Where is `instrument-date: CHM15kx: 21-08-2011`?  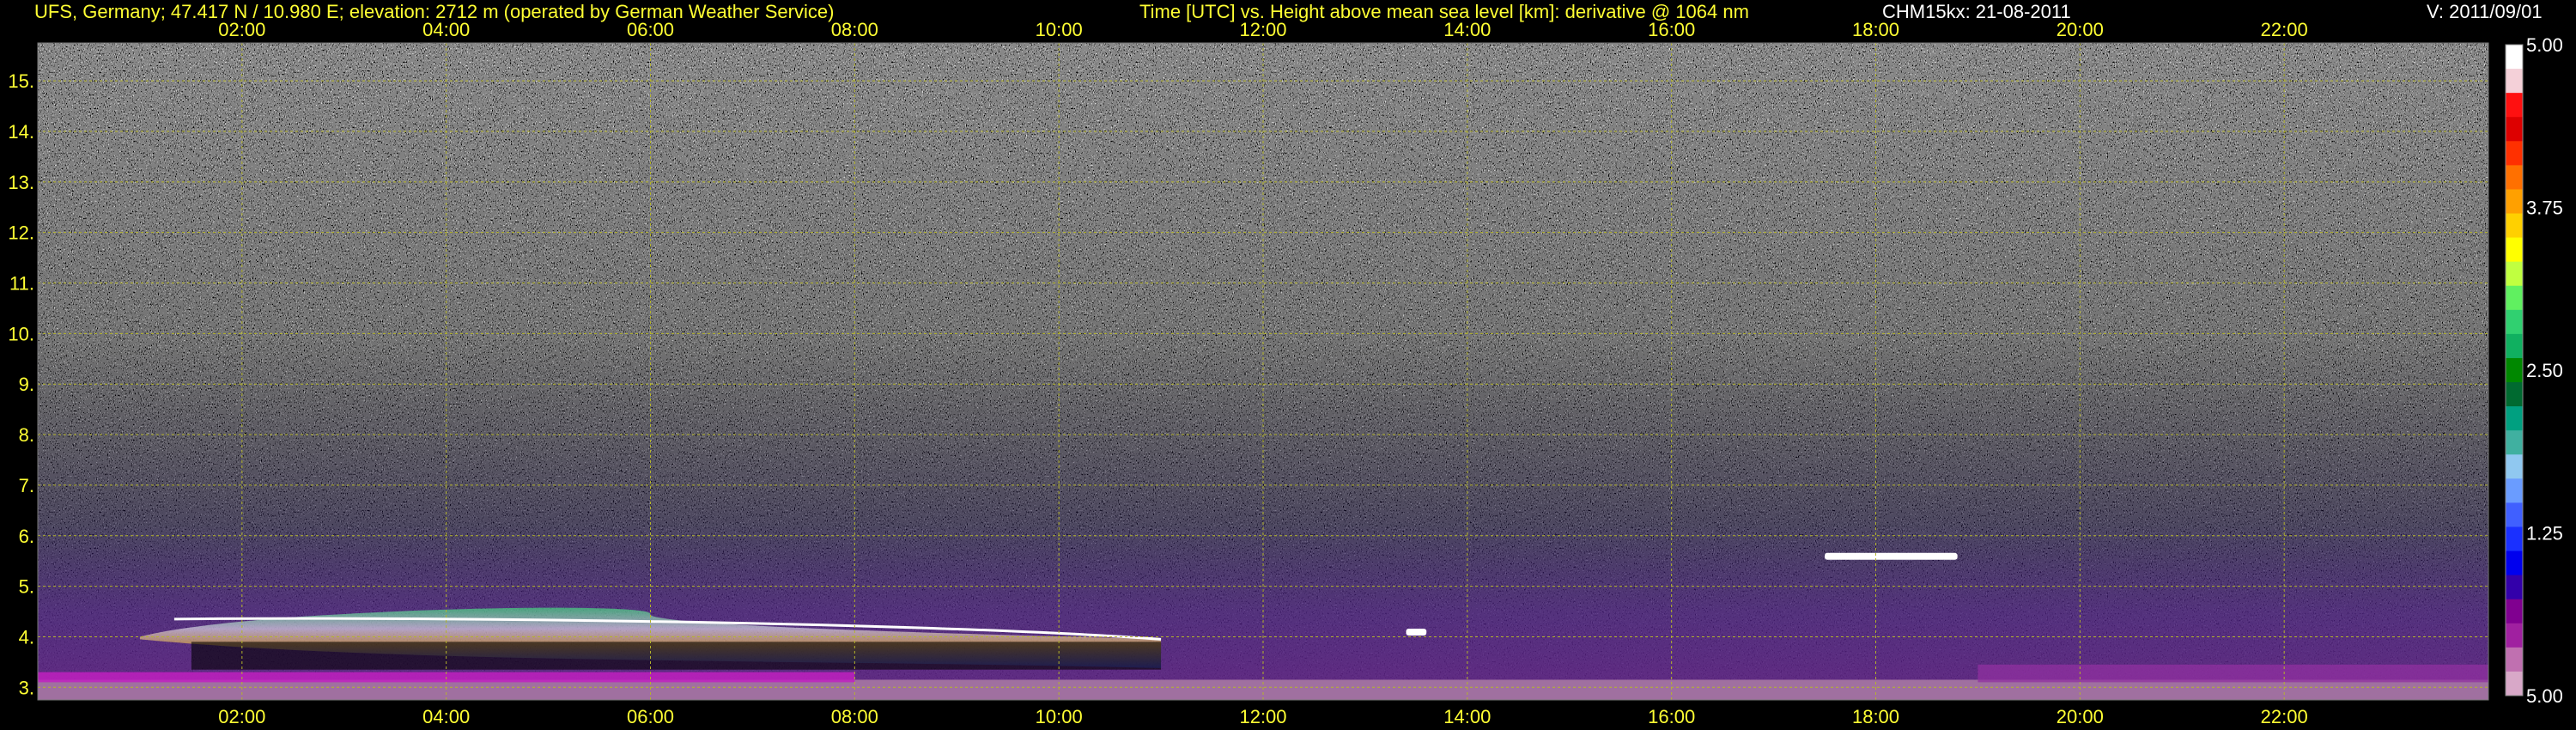 instrument-date: CHM15kx: 21-08-2011 is located at coordinates (1976, 11).